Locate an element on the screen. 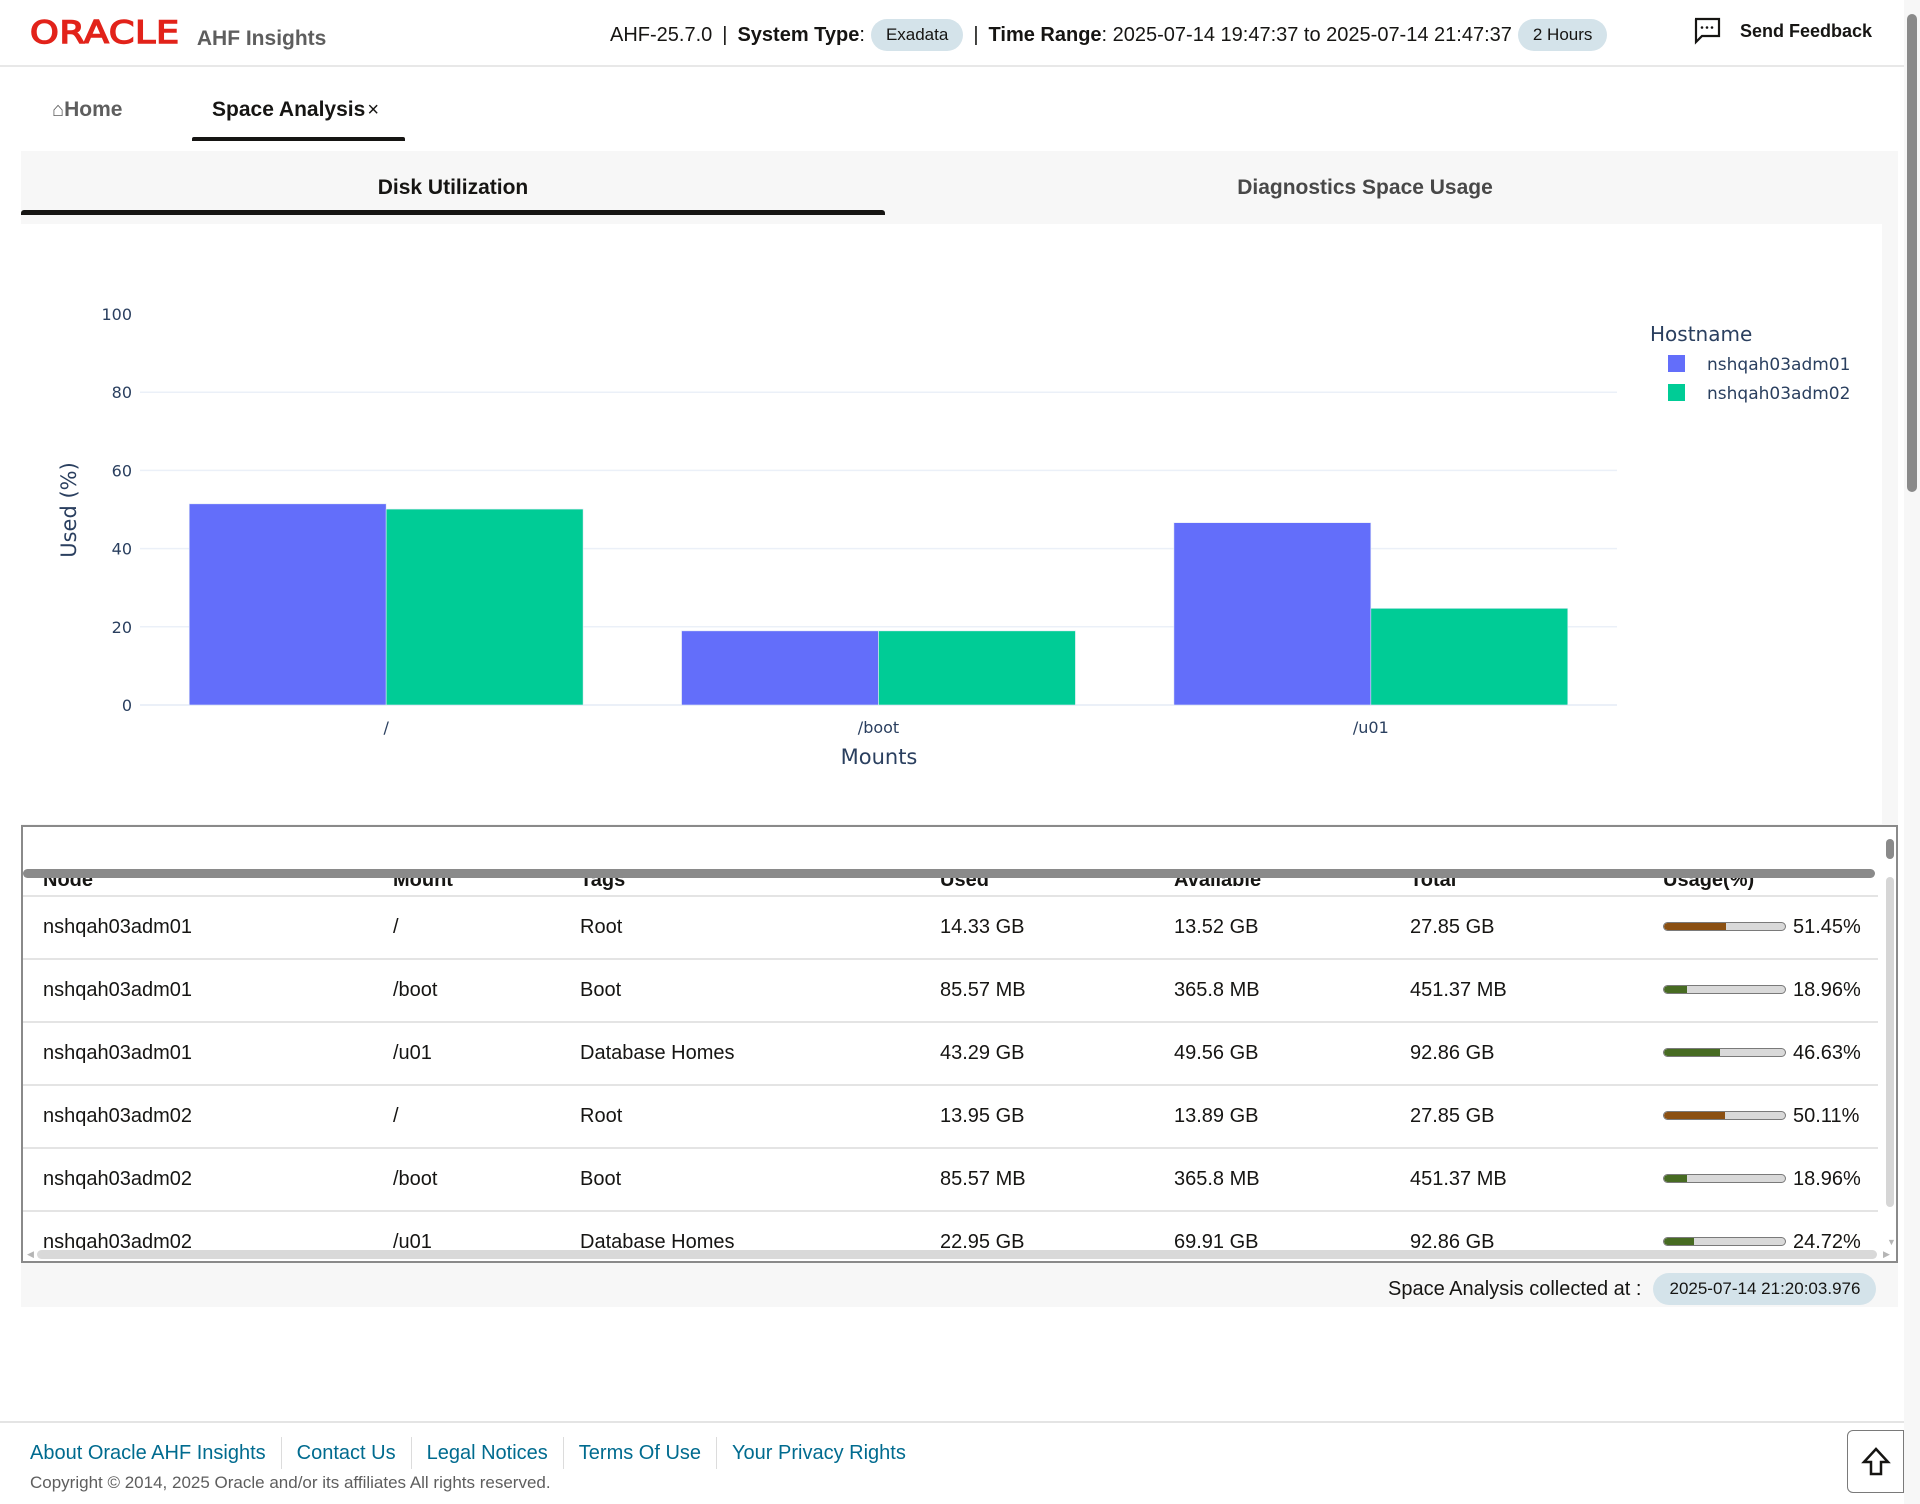 Image resolution: width=1920 pixels, height=1504 pixels. cell-tags: Database Homes is located at coordinates (657, 1053).